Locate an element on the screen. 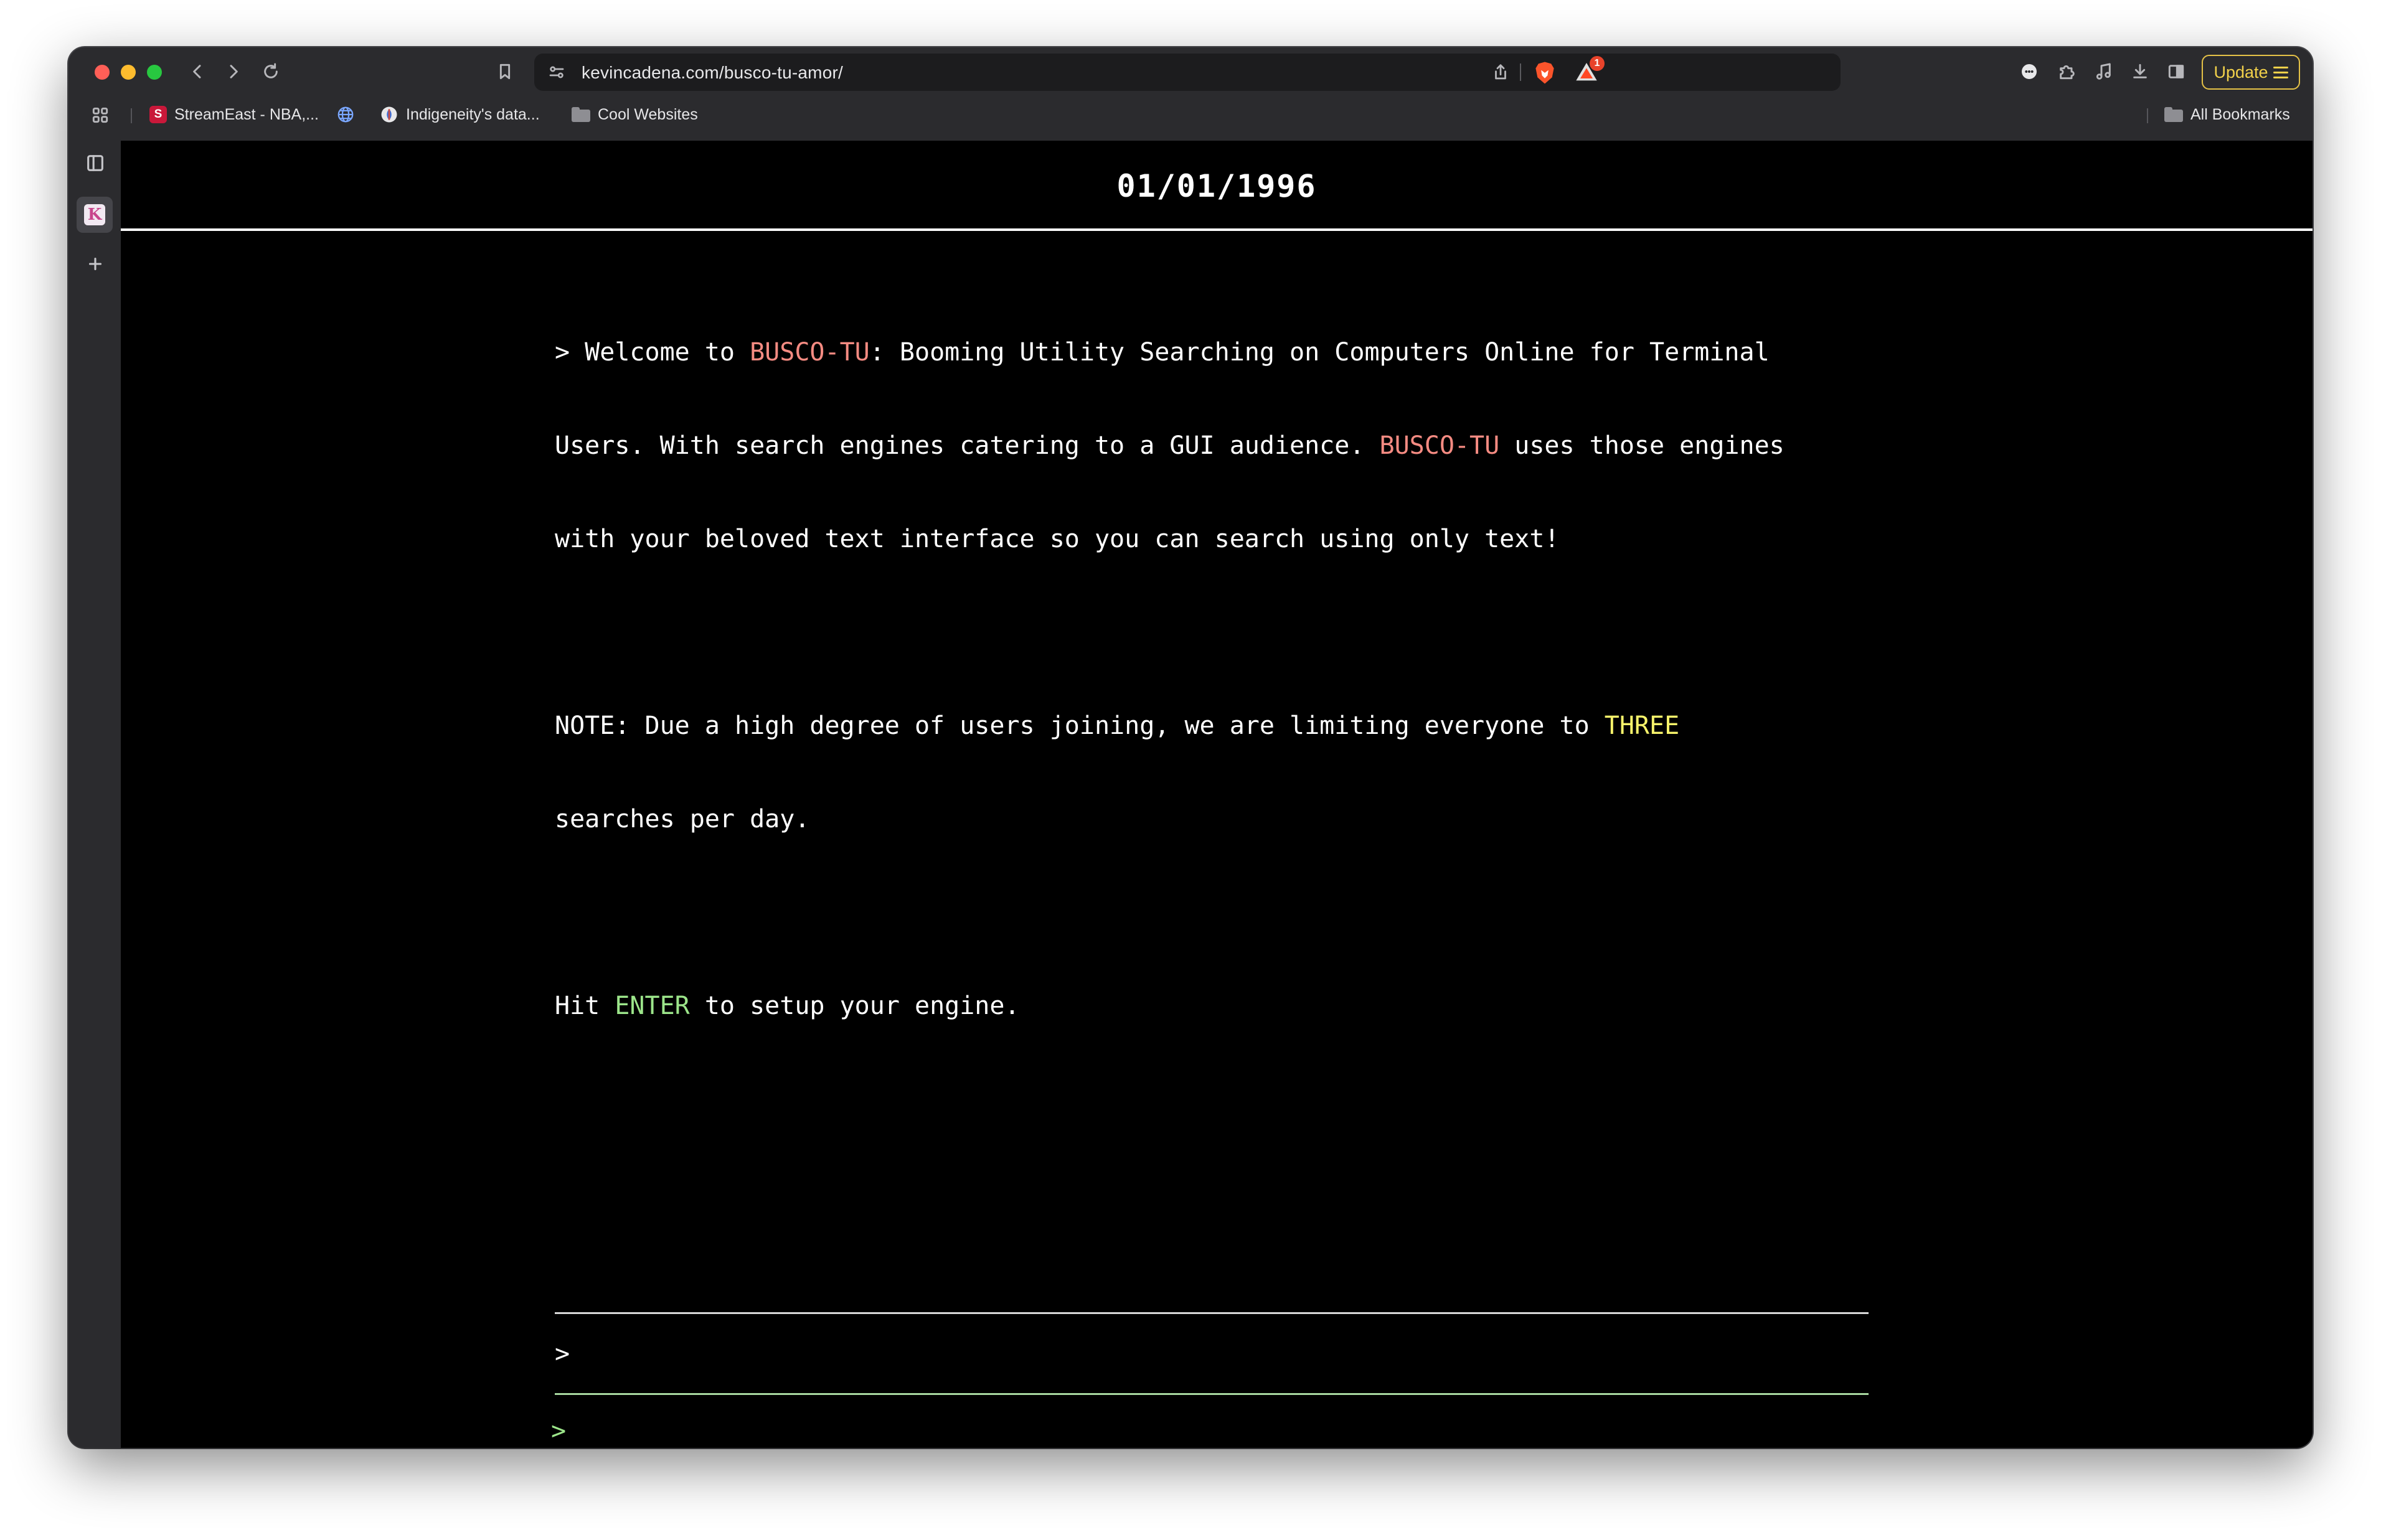 The height and width of the screenshot is (1540, 2381). reload-icon is located at coordinates (271, 70).